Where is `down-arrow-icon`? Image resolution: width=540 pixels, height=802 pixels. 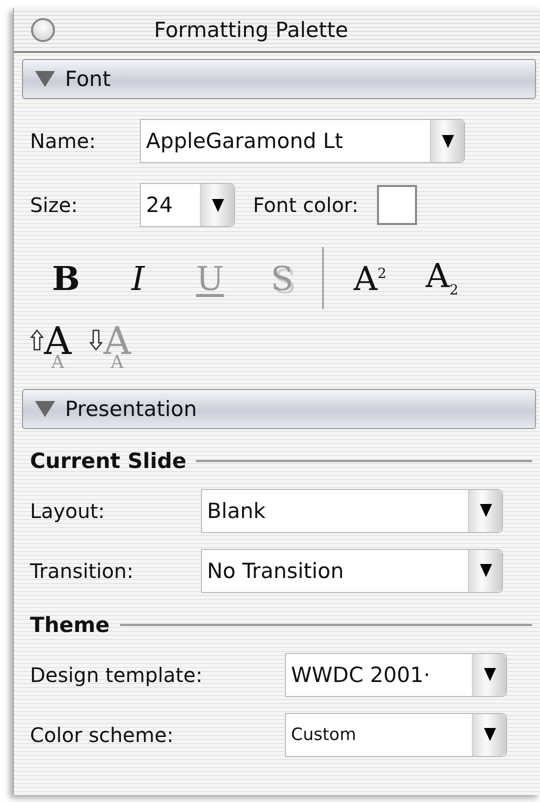
down-arrow-icon is located at coordinates (96, 340).